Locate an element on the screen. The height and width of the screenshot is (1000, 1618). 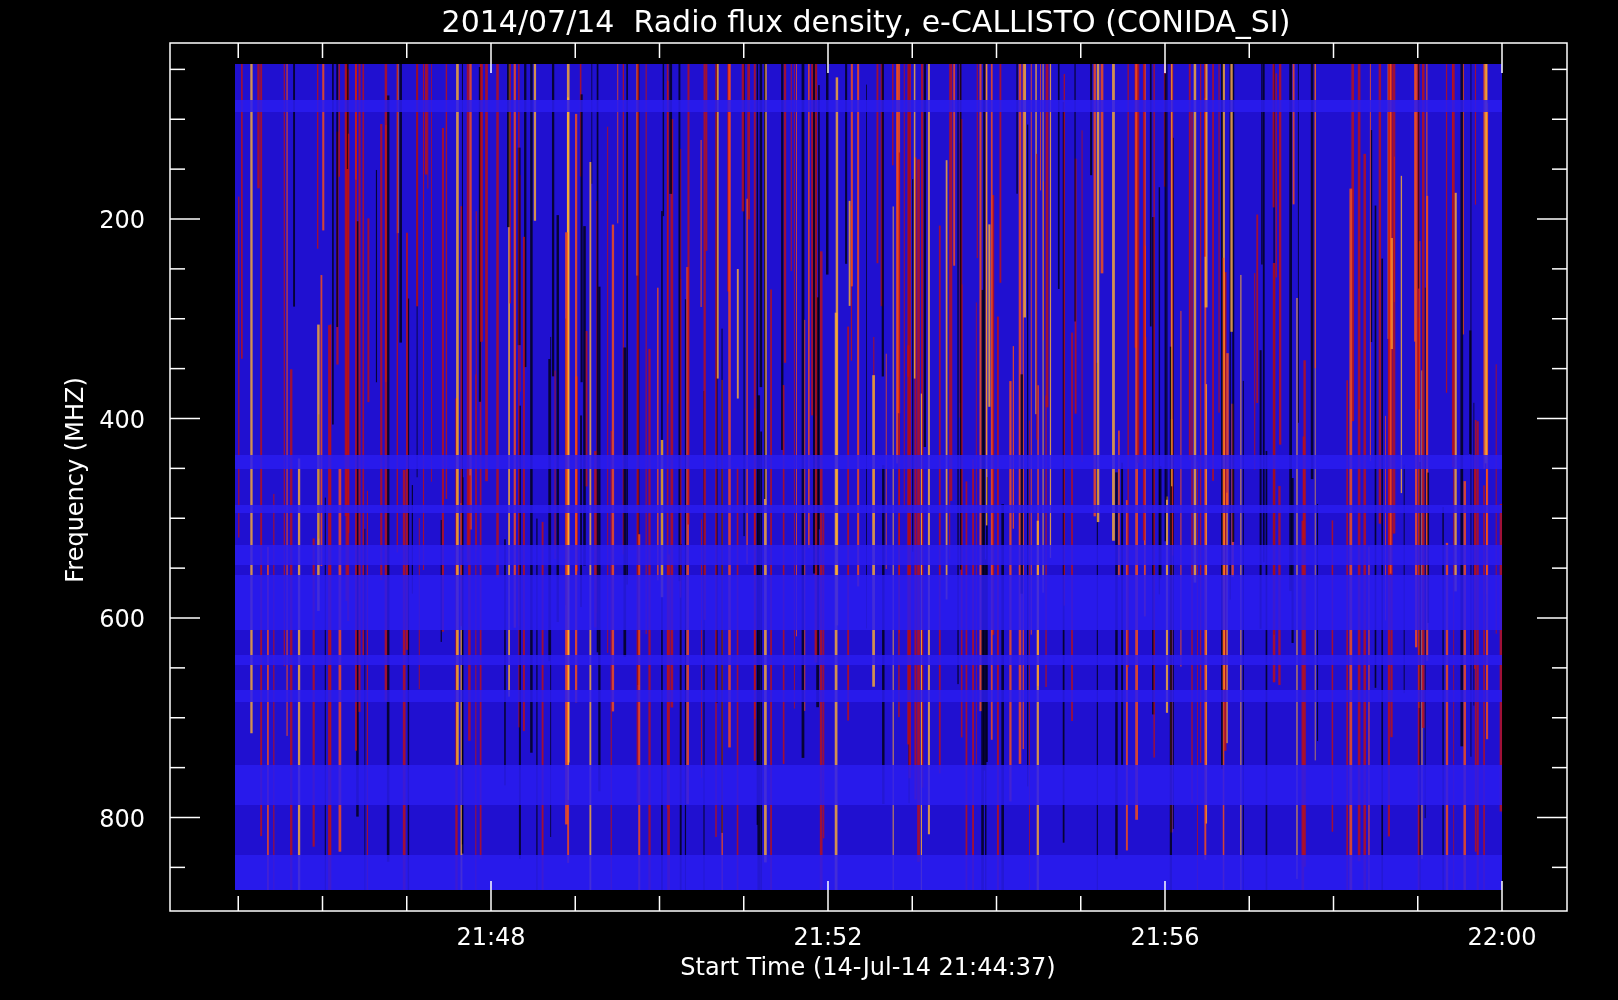
x-tick-label: 22:00 is located at coordinates (1502, 937).